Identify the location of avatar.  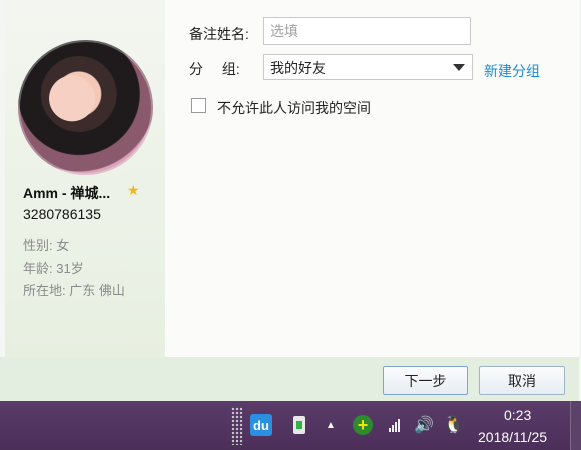
(85, 107).